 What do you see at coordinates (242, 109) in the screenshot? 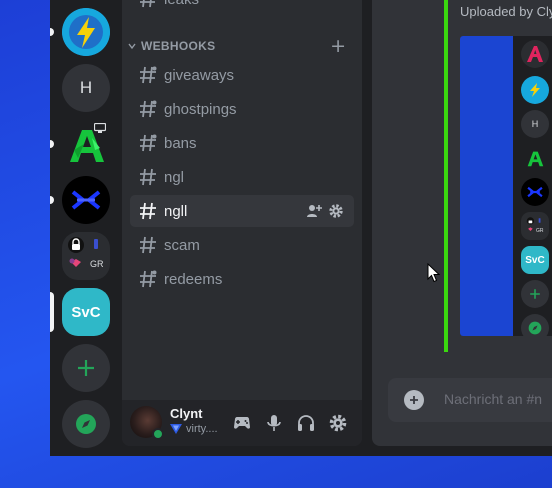
I see `channel-ghostpings: ghostpings` at bounding box center [242, 109].